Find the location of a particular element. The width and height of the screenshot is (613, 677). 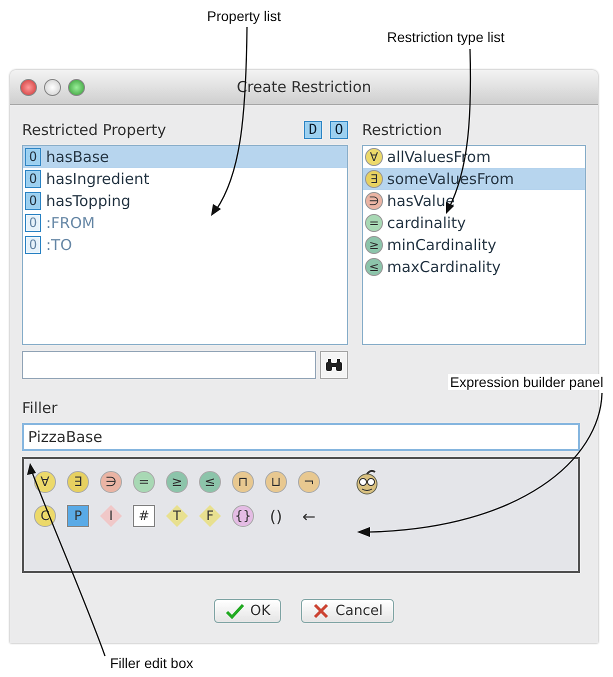

restriction-icon: ∋ is located at coordinates (374, 201).